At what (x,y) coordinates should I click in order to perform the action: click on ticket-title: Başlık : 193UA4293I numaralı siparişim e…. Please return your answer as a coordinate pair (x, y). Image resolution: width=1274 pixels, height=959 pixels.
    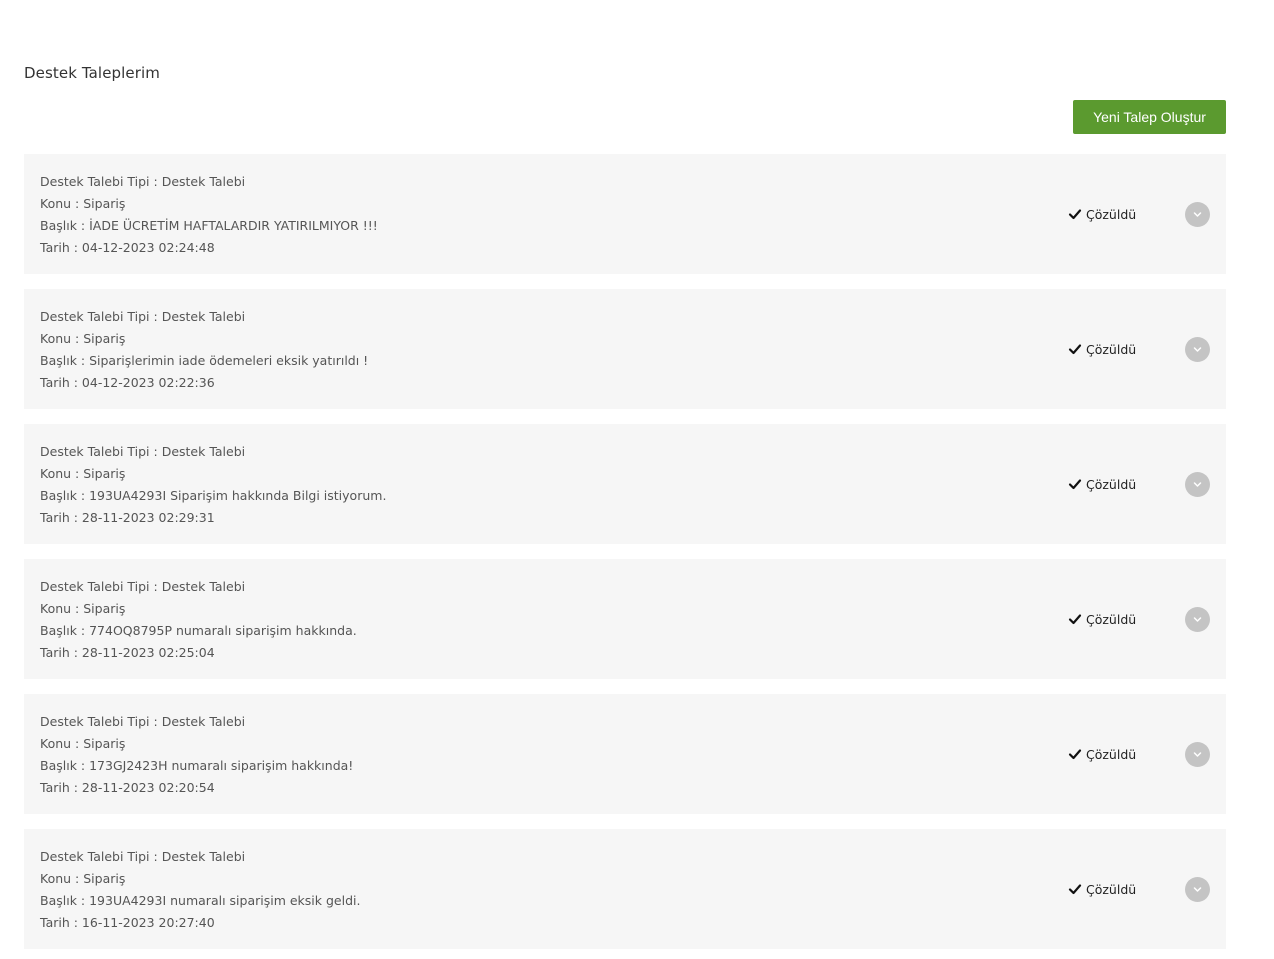
    Looking at the image, I should click on (200, 900).